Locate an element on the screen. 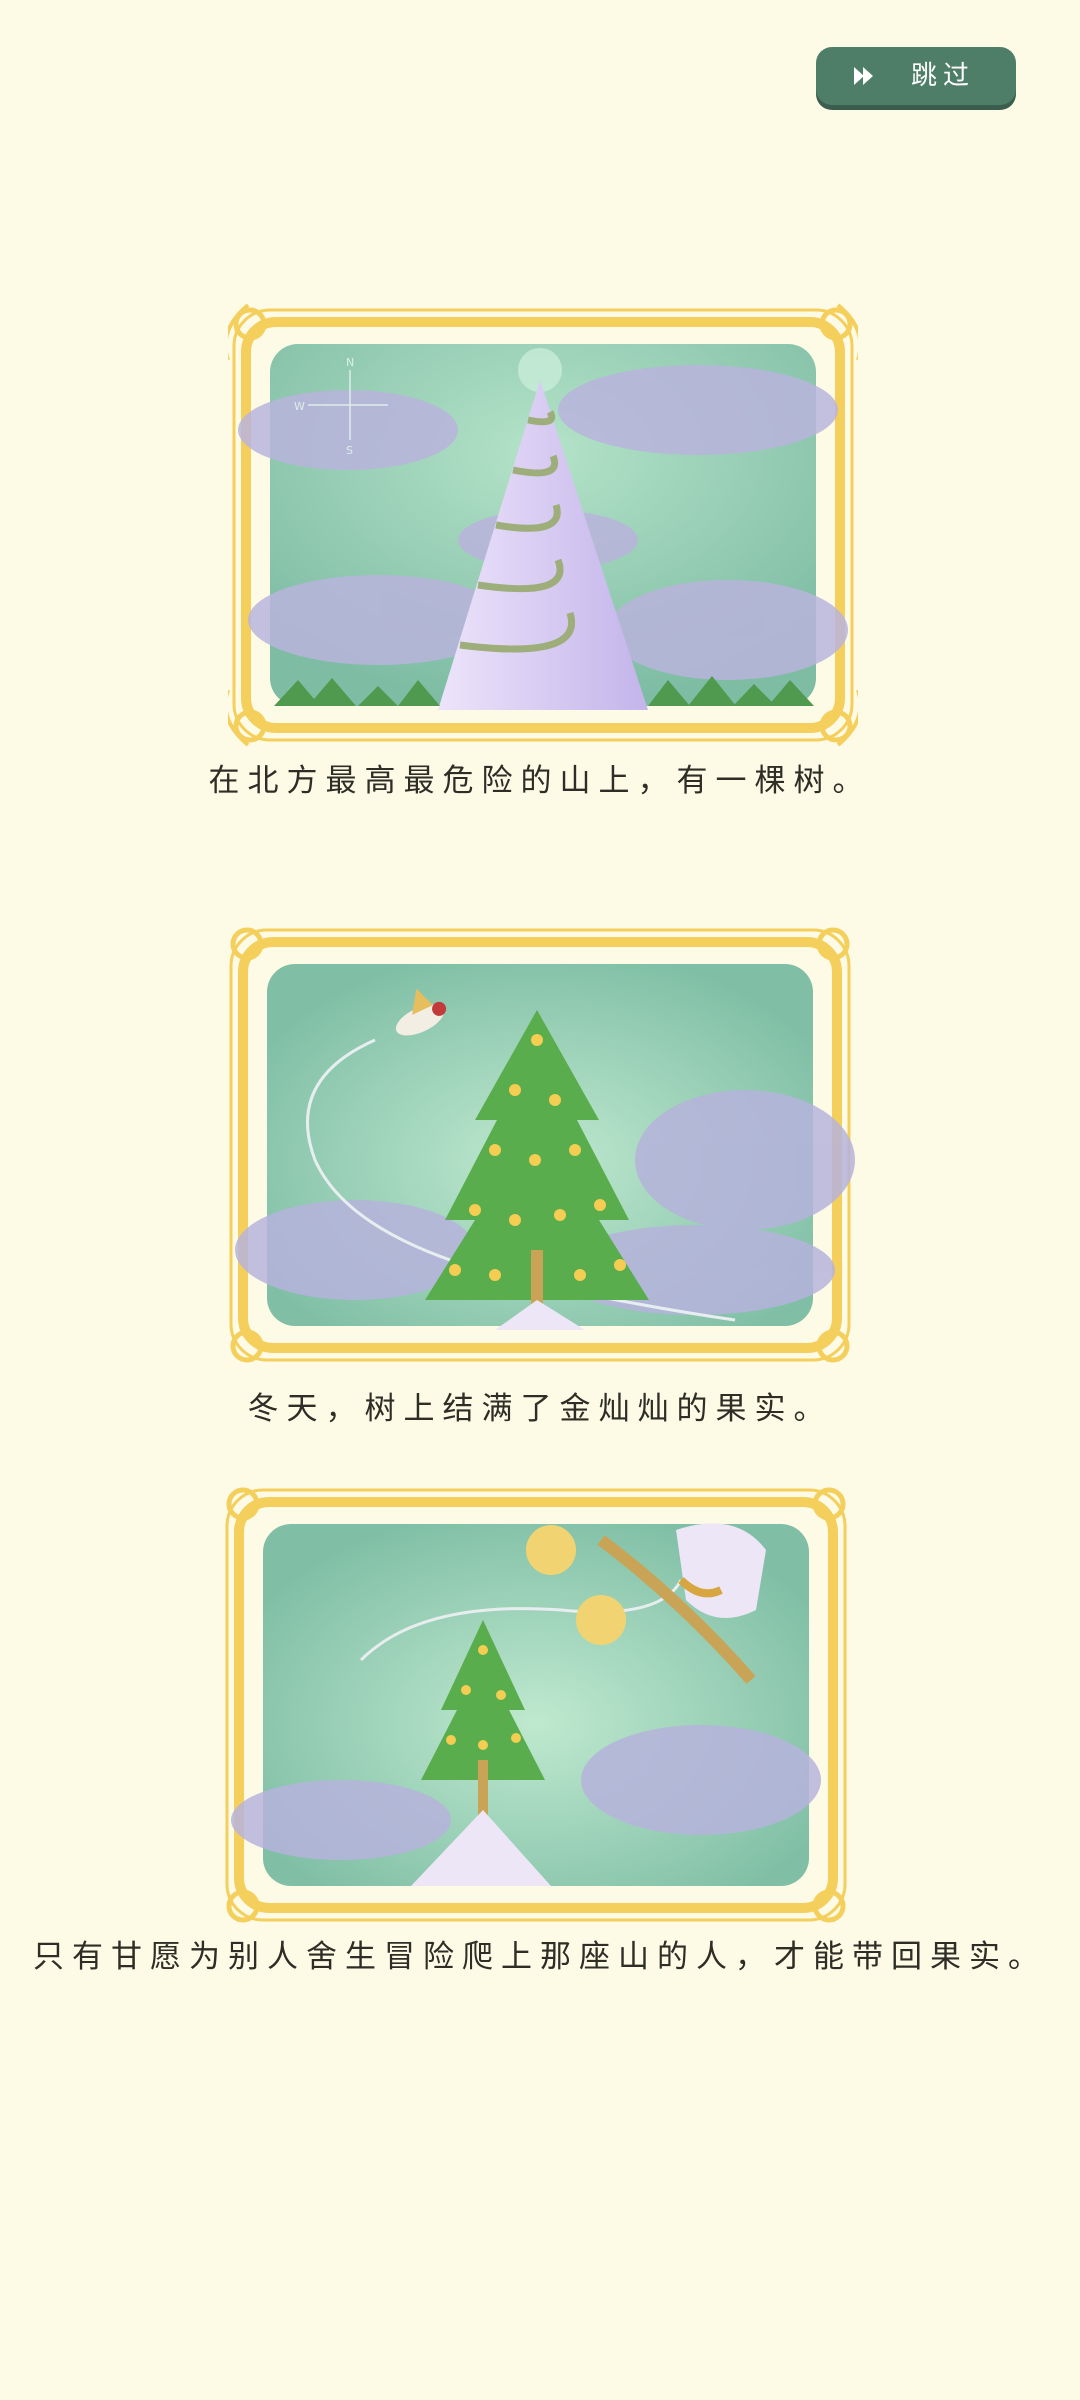 The width and height of the screenshot is (1080, 2400). compass-north-label: N is located at coordinates (350, 362).